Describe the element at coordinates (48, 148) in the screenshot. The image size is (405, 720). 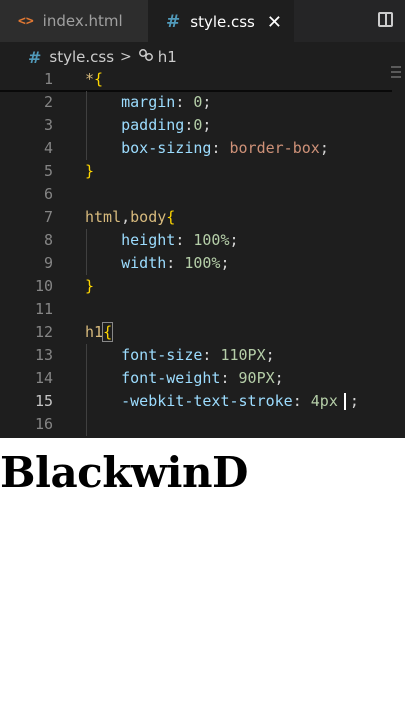
I see `line-number: 4` at that location.